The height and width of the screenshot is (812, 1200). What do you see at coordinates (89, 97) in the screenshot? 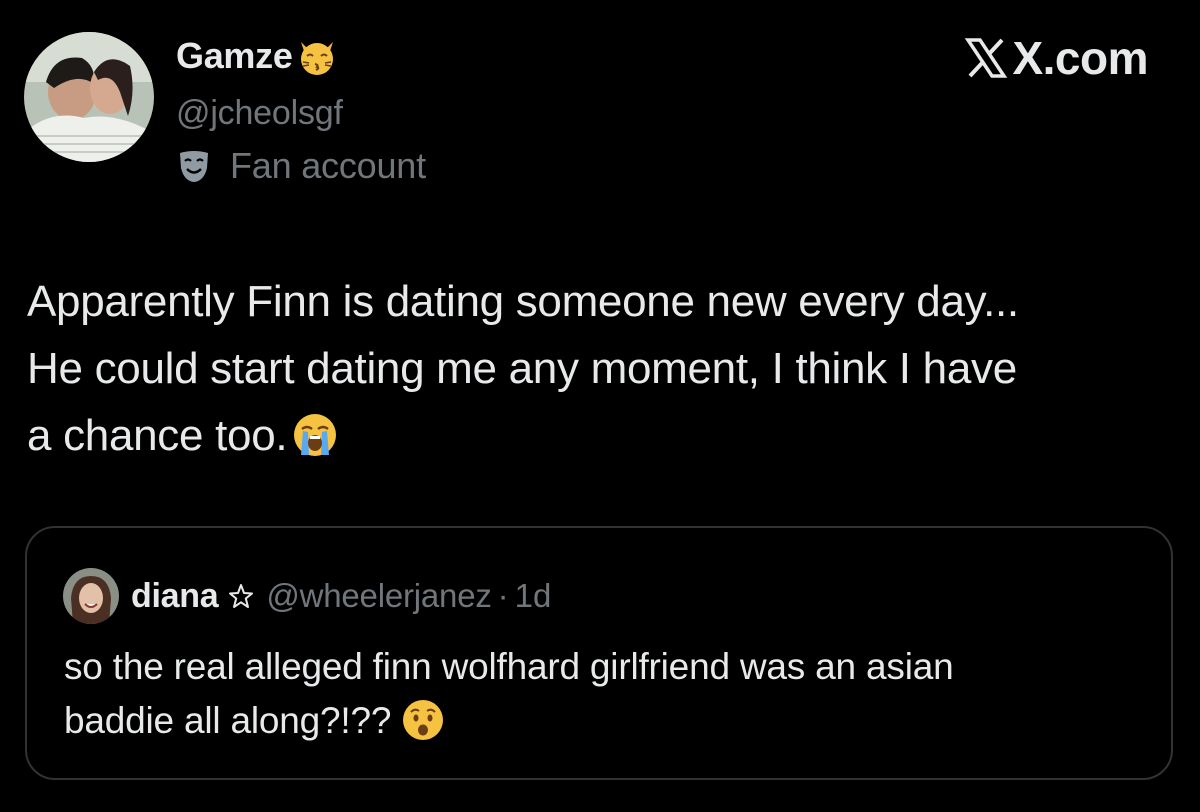
I see `author-avatar` at bounding box center [89, 97].